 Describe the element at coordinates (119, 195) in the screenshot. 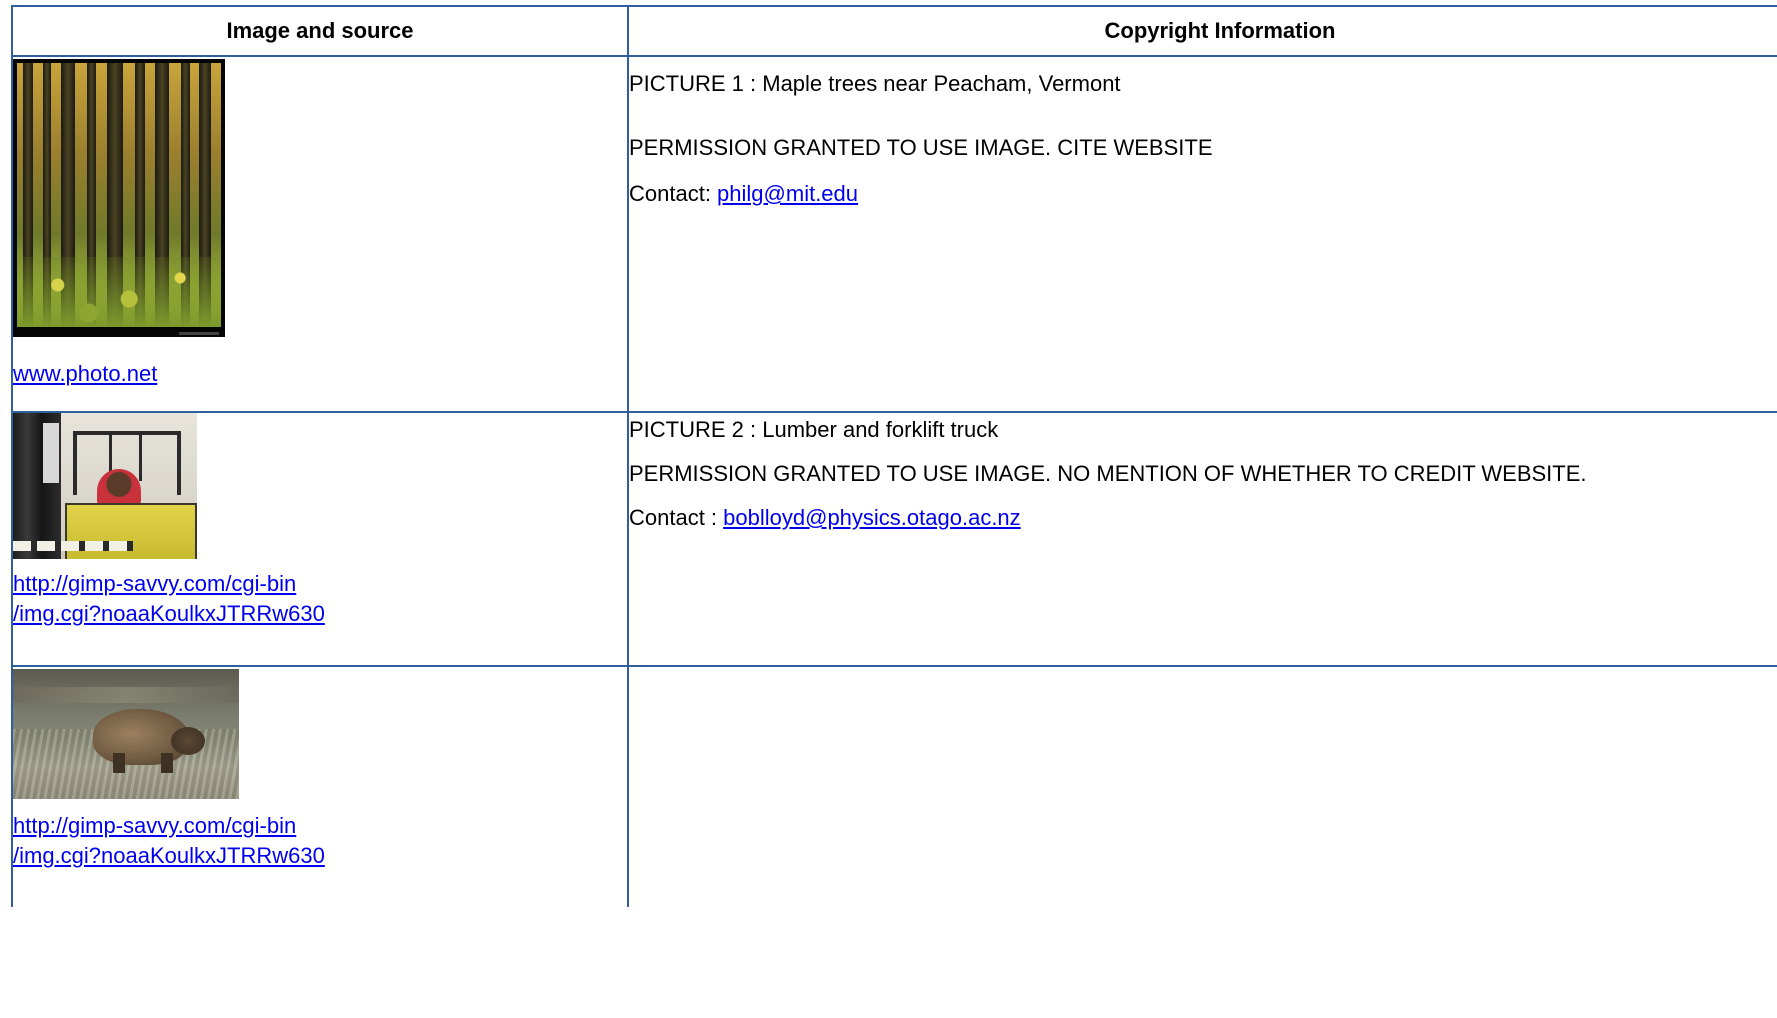

I see `forest-canvas` at that location.